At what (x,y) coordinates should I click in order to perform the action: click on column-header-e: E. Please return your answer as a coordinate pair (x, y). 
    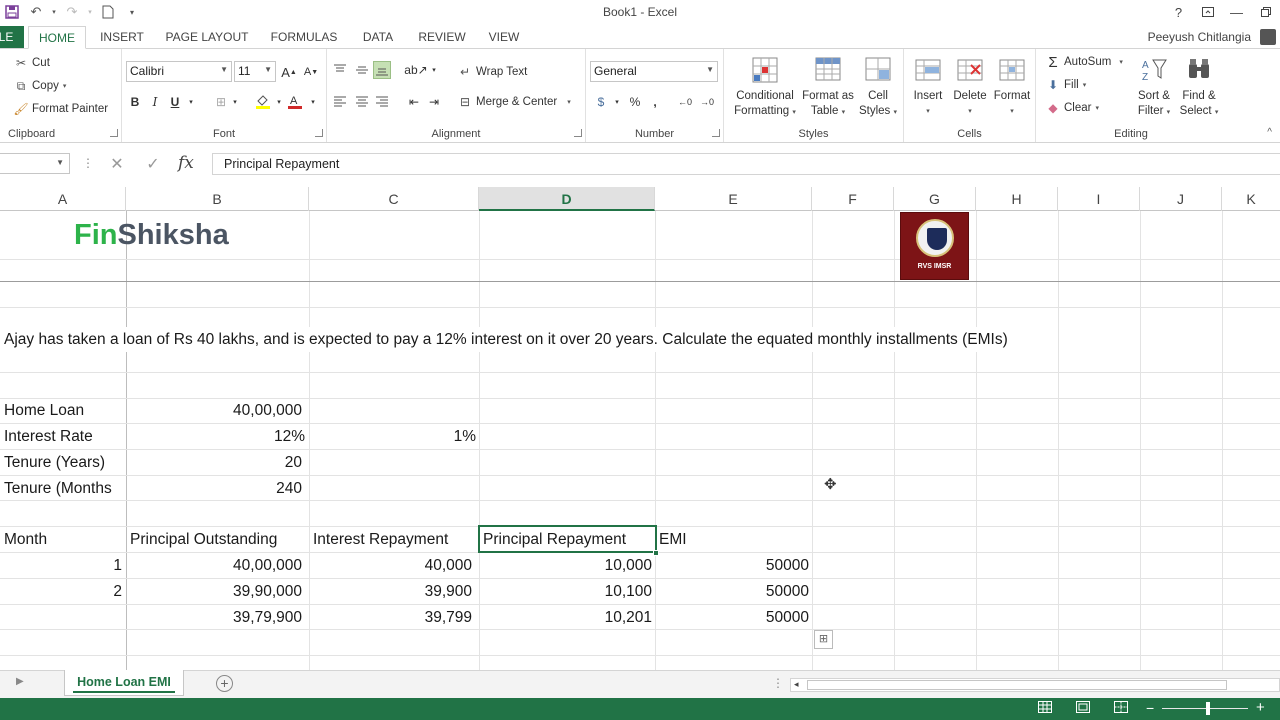
    Looking at the image, I should click on (733, 199).